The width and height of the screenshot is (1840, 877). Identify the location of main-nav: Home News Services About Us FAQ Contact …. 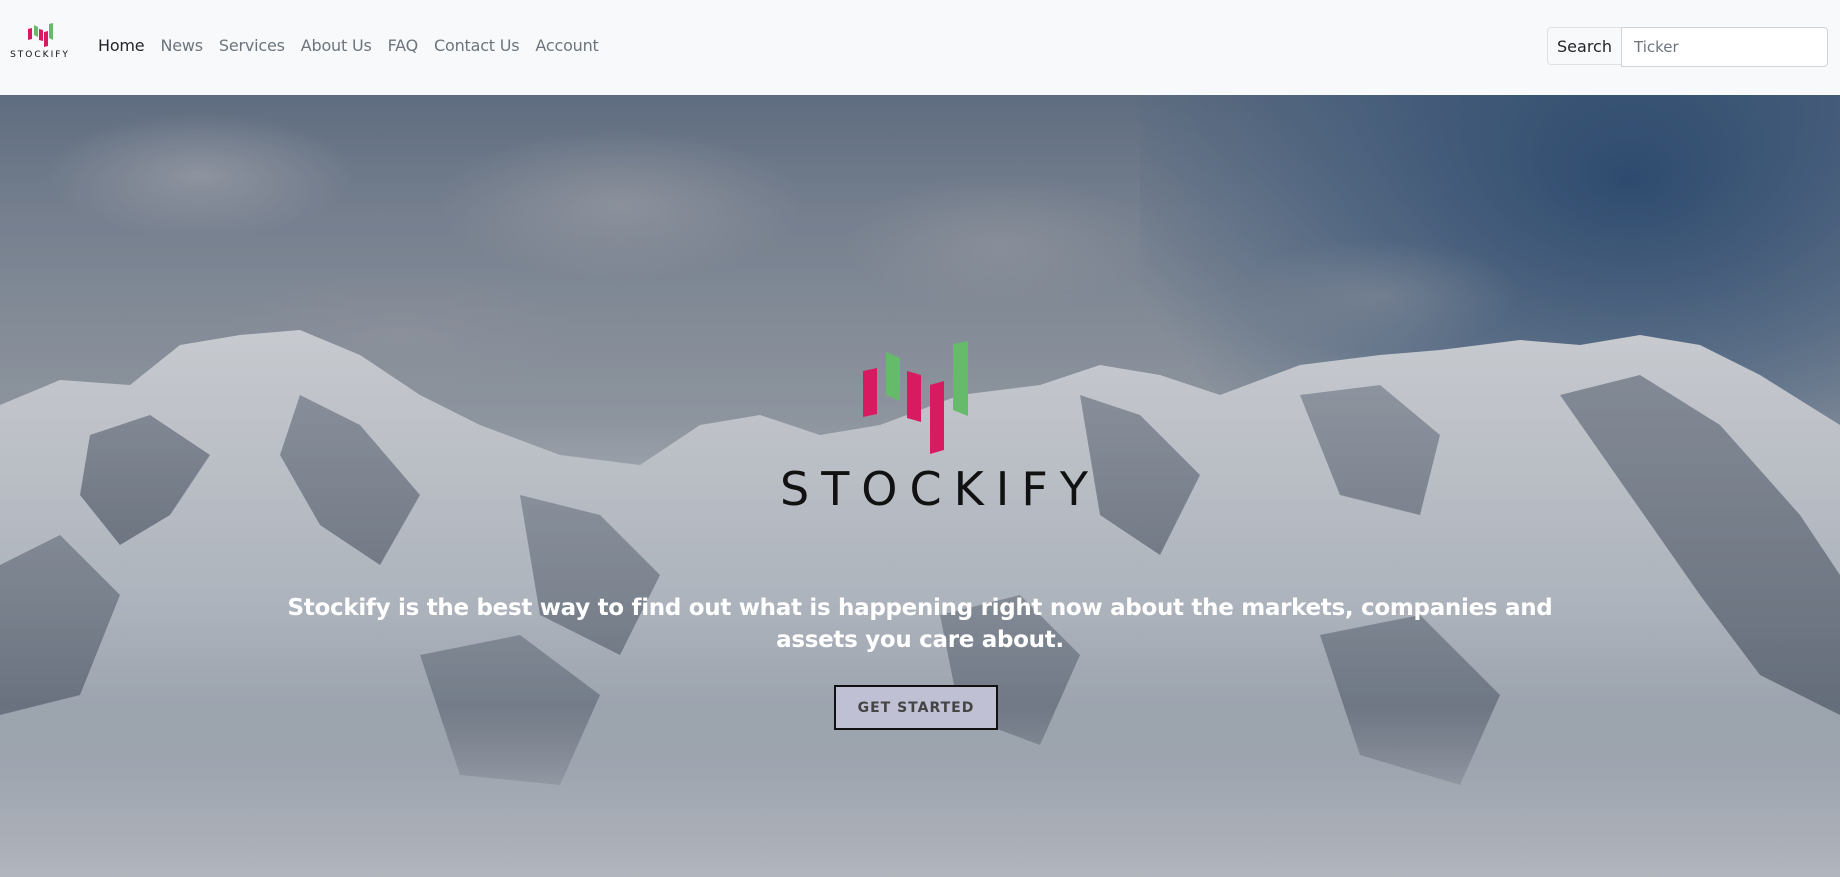
(356, 45).